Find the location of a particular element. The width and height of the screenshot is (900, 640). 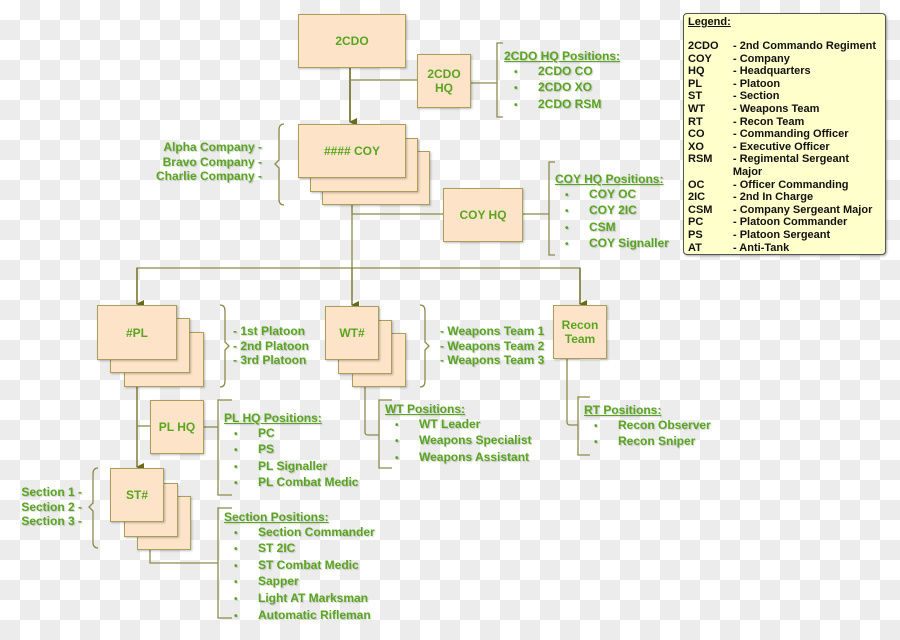

label-line: - Weapons Team 3 is located at coordinates (492, 360).